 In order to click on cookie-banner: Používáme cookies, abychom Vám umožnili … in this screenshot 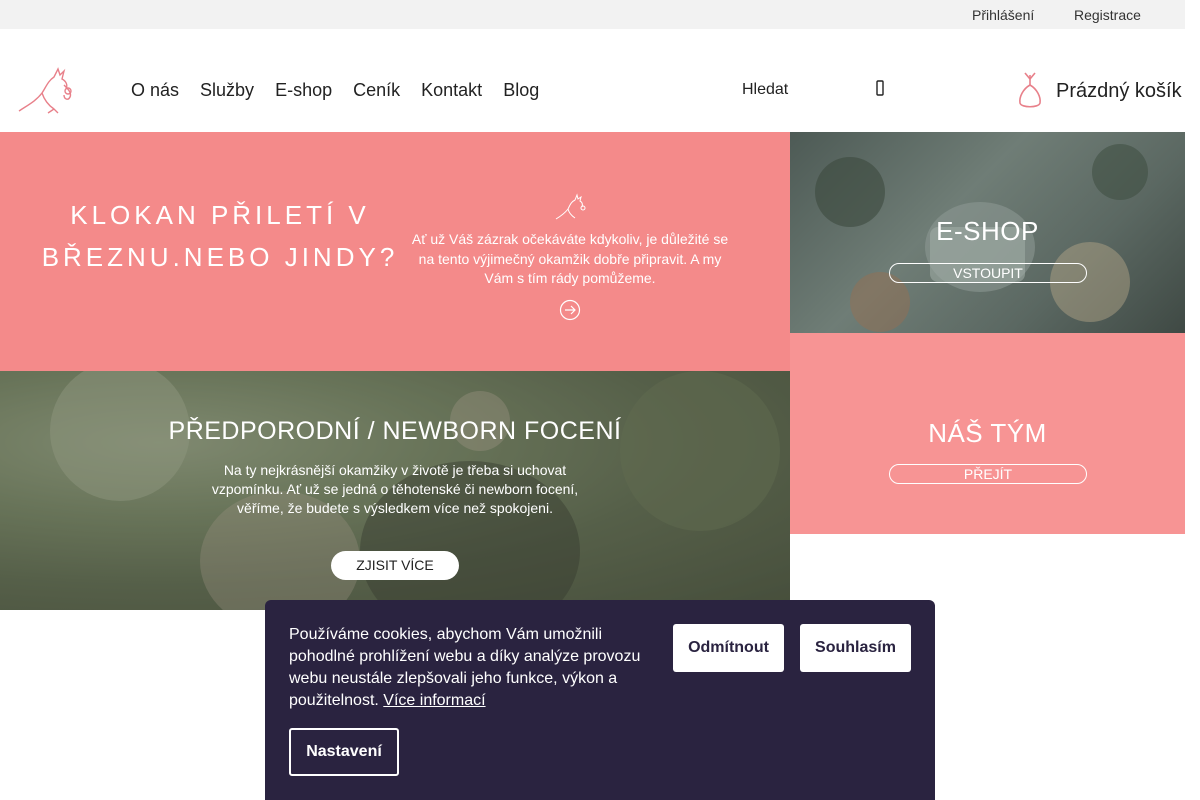, I will do `click(600, 700)`.